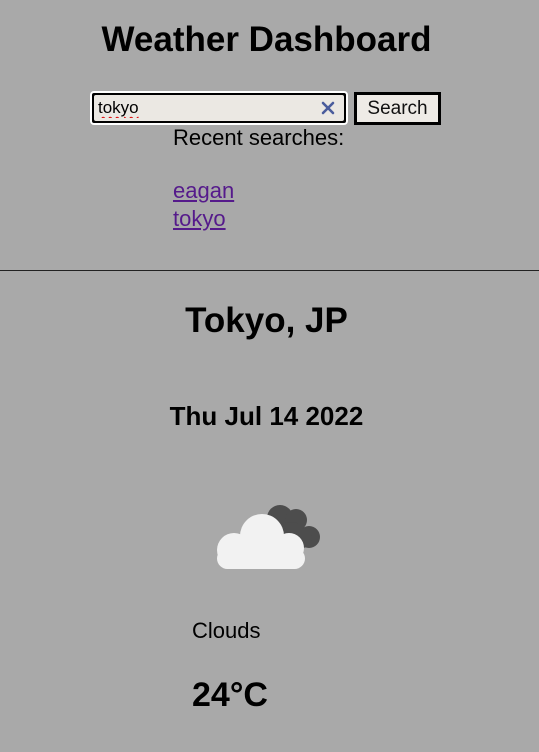 This screenshot has height=752, width=539. I want to click on temperature: 24°C, so click(230, 695).